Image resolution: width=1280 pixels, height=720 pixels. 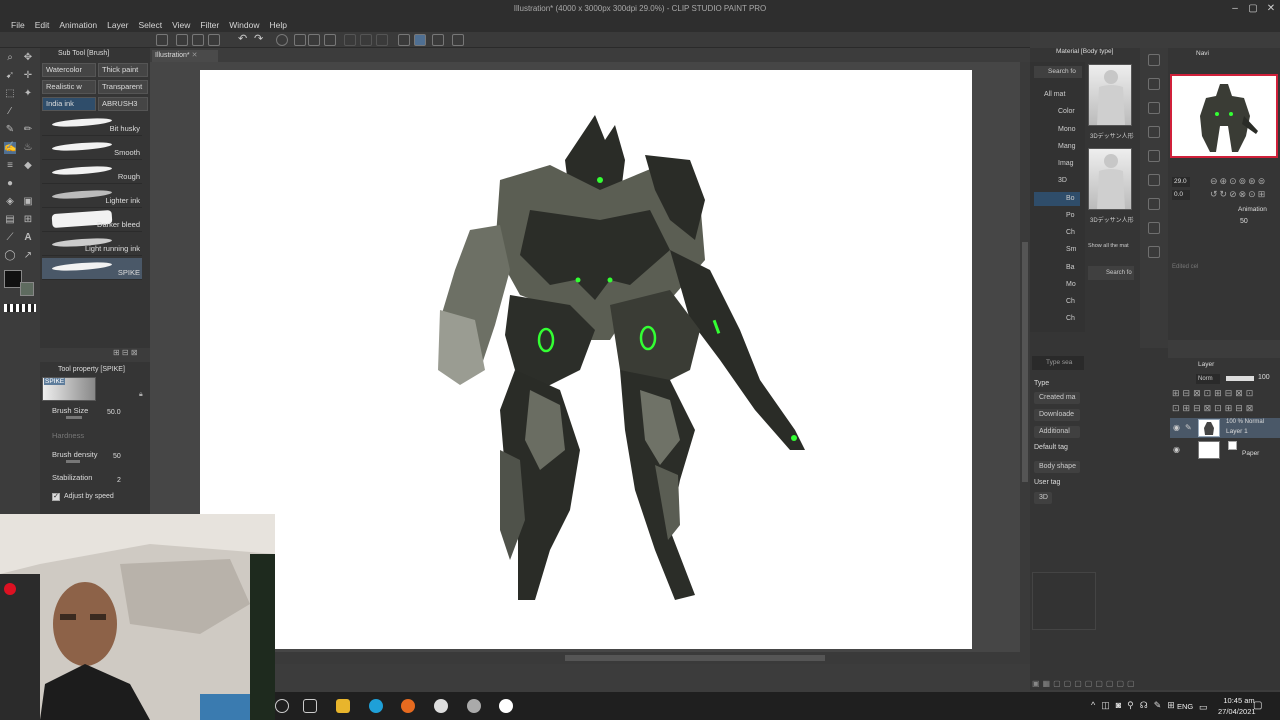 I want to click on obs-icon, so click(x=441, y=706).